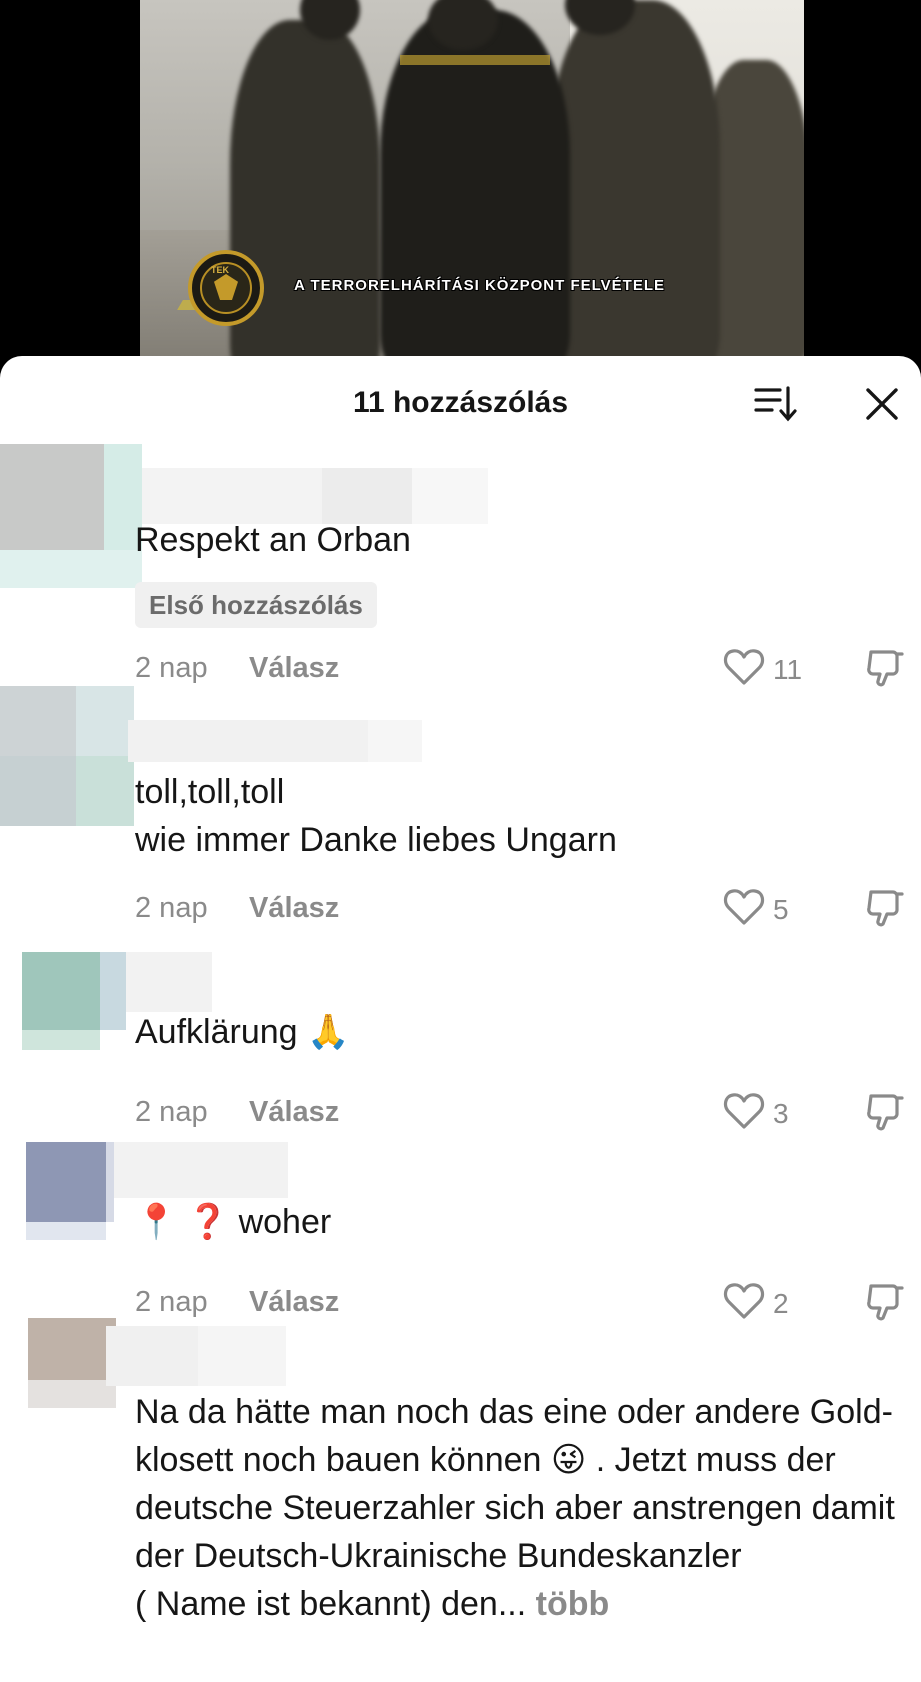 The height and width of the screenshot is (1682, 921). I want to click on sort-icon, so click(775, 404).